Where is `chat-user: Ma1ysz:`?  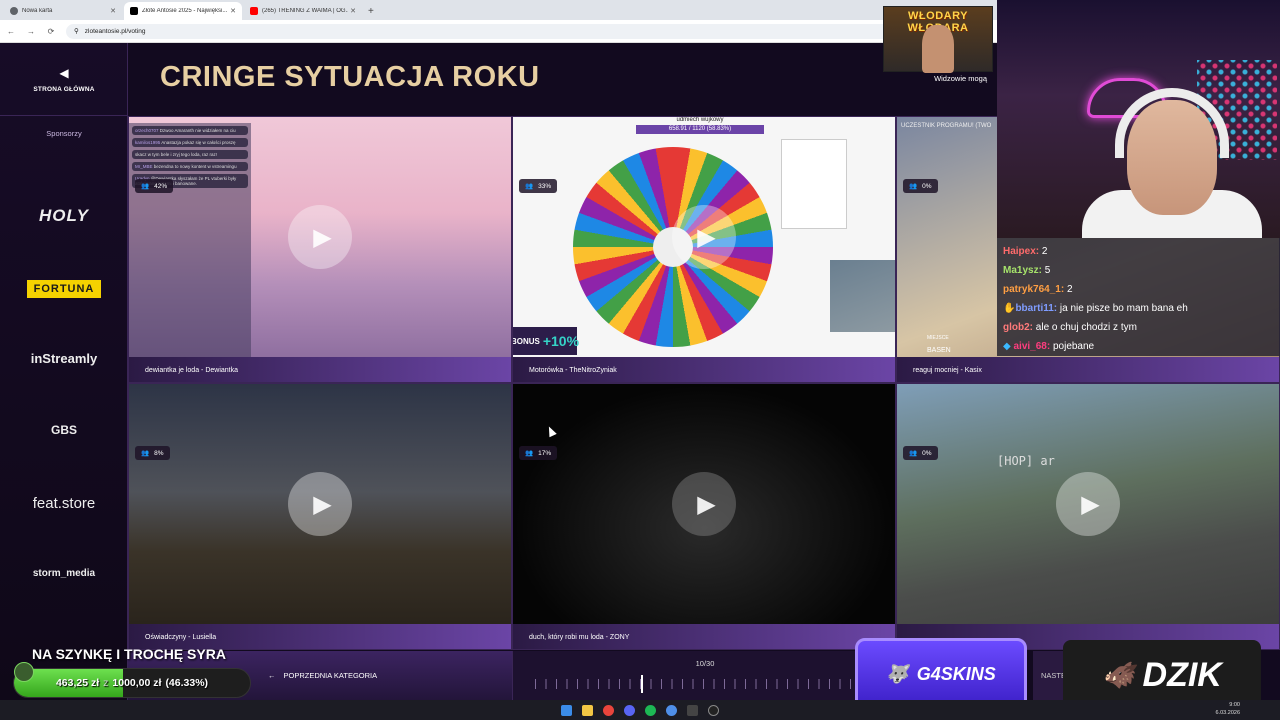
chat-user: Ma1ysz: is located at coordinates (1022, 270).